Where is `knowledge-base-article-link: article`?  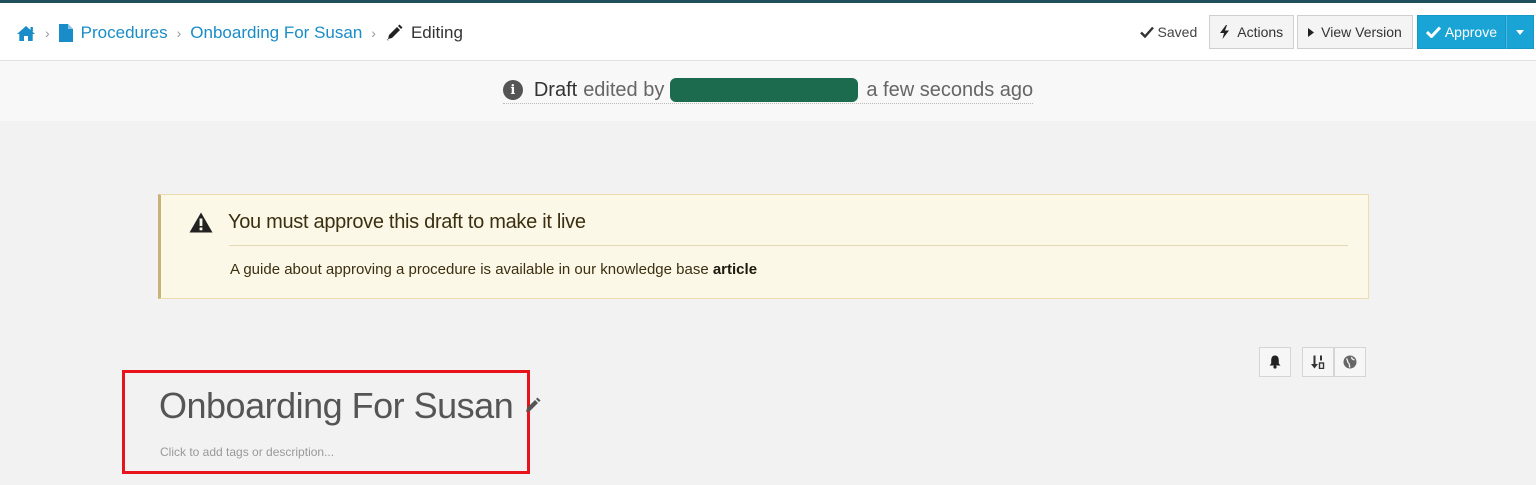 knowledge-base-article-link: article is located at coordinates (735, 269).